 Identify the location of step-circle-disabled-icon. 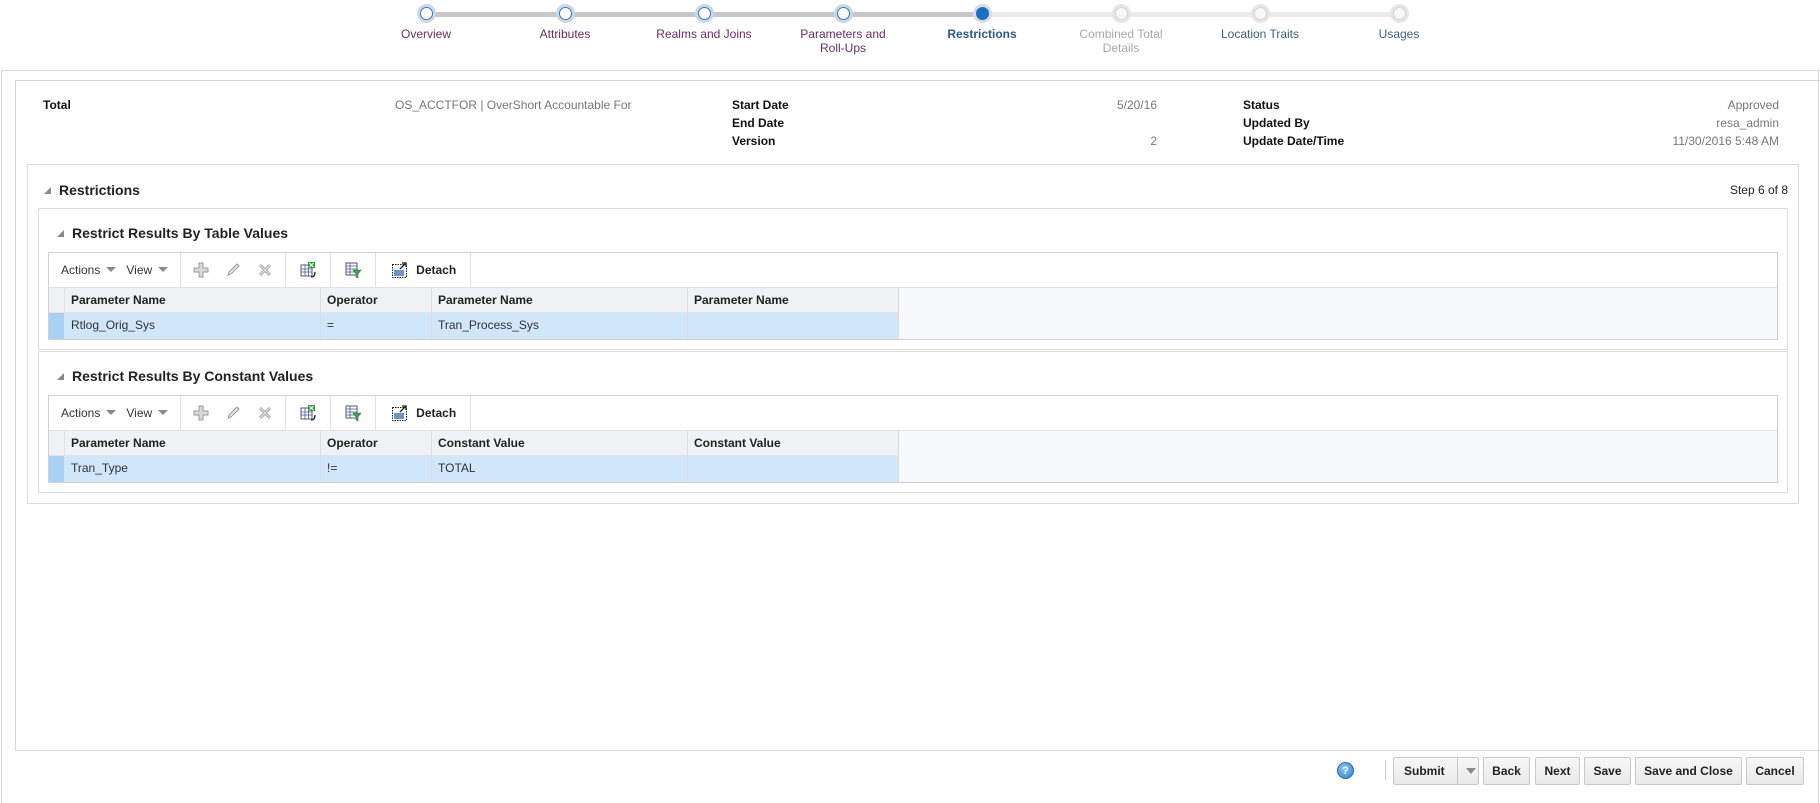
(1121, 13).